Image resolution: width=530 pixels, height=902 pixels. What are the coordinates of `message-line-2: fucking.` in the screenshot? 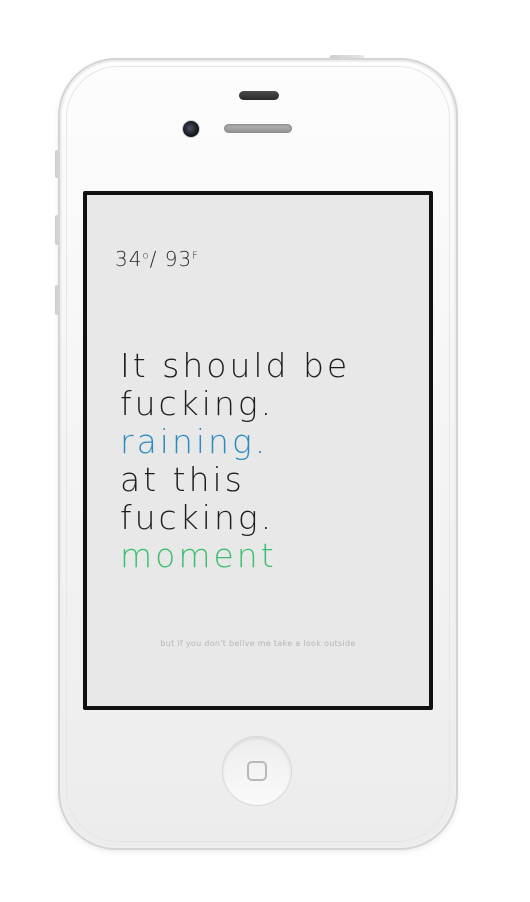 It's located at (197, 403).